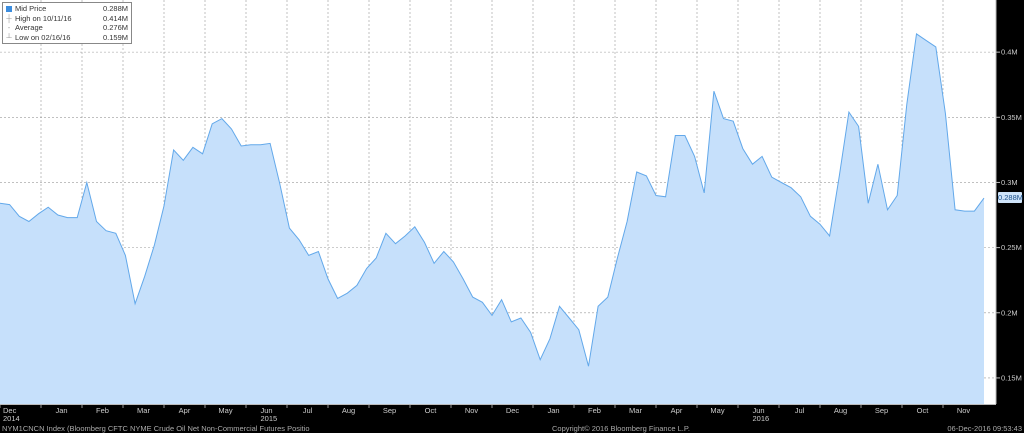  Describe the element at coordinates (9, 8) in the screenshot. I see `series-swatch-icon` at that location.